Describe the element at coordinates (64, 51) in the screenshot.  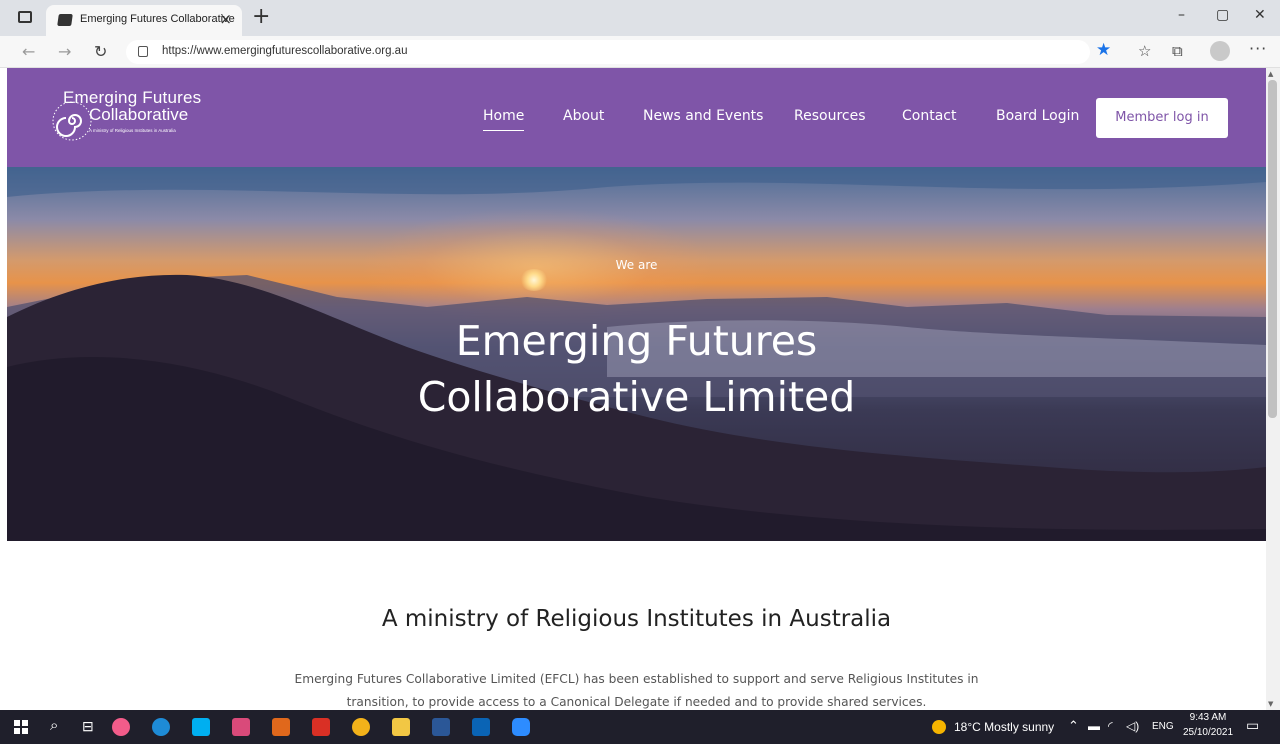
I see `forward-icon: →` at that location.